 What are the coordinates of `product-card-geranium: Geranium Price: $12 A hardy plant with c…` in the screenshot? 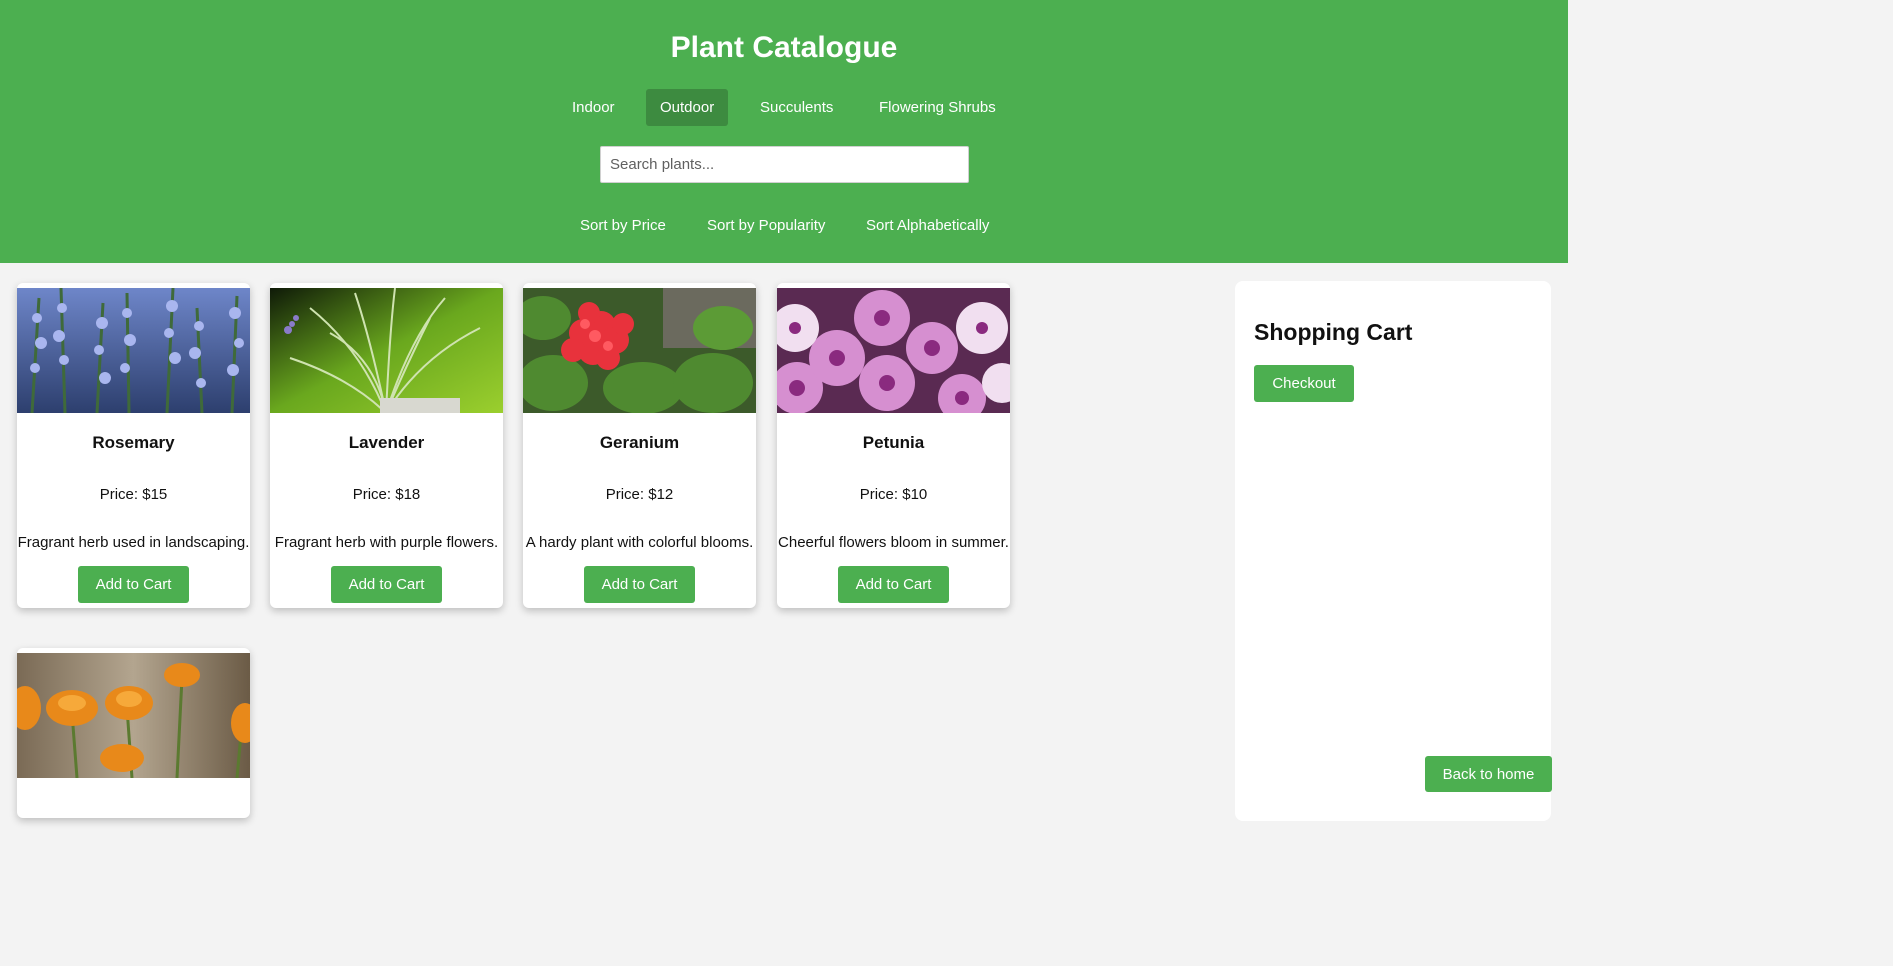 It's located at (639, 445).